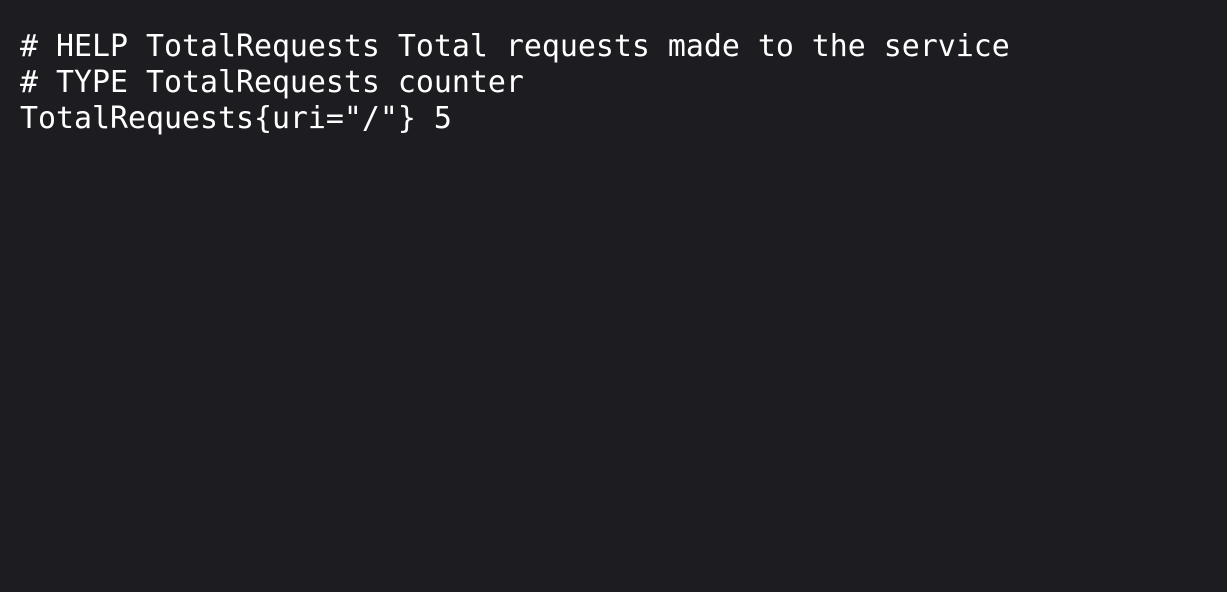  I want to click on type-line: # TYPE TotalRequests counter, so click(272, 82).